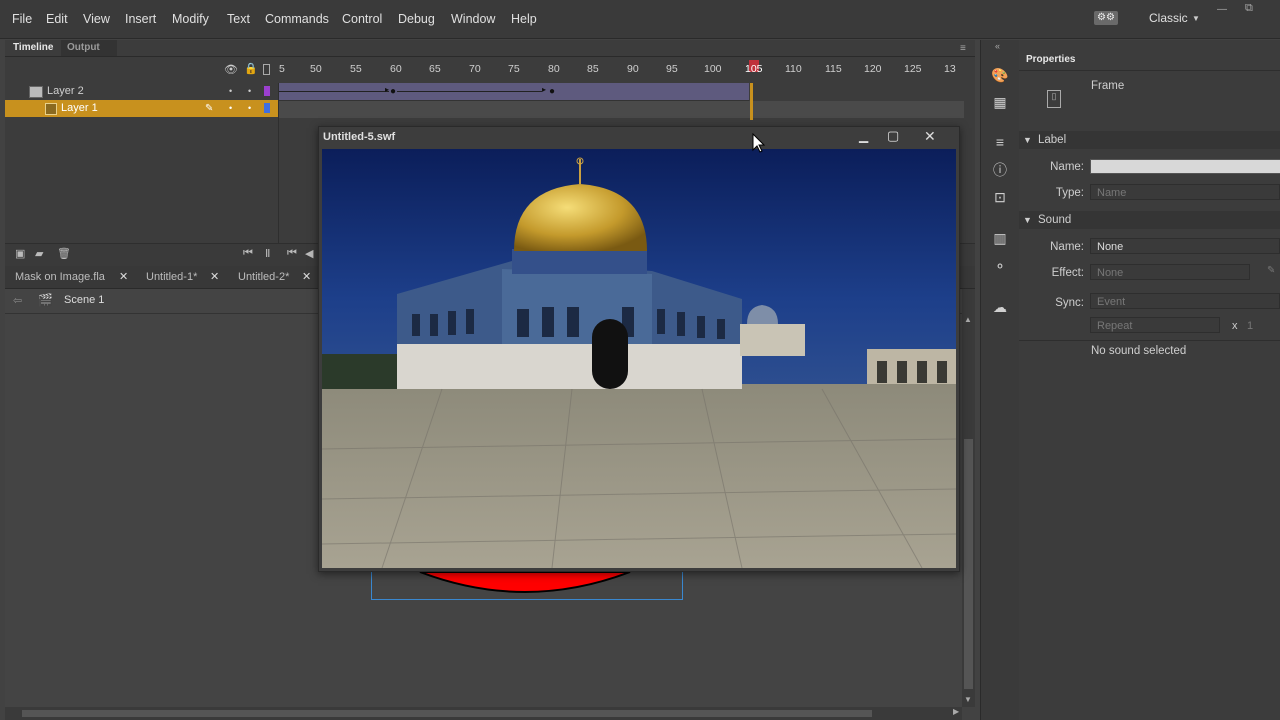 The height and width of the screenshot is (720, 1280). What do you see at coordinates (1185, 166) in the screenshot?
I see `frame-name-input` at bounding box center [1185, 166].